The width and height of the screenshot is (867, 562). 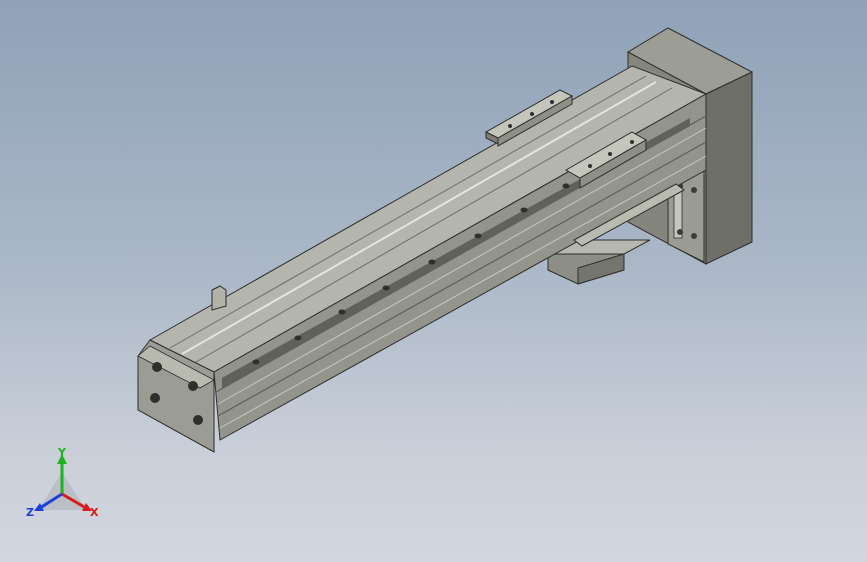 I want to click on y-axis-label: Y, so click(x=62, y=453).